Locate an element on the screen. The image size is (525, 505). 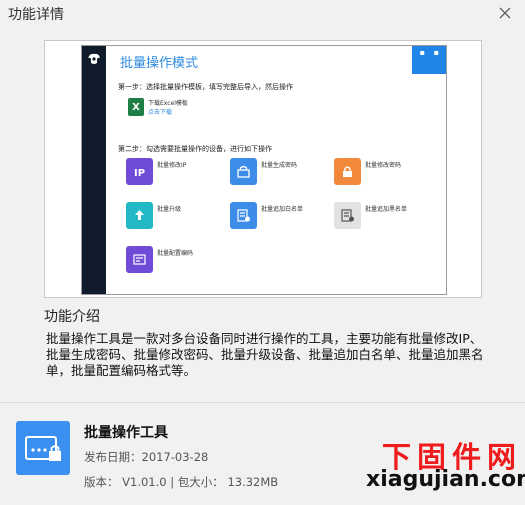
tile-batch-config: 批量配置编码 is located at coordinates (175, 260).